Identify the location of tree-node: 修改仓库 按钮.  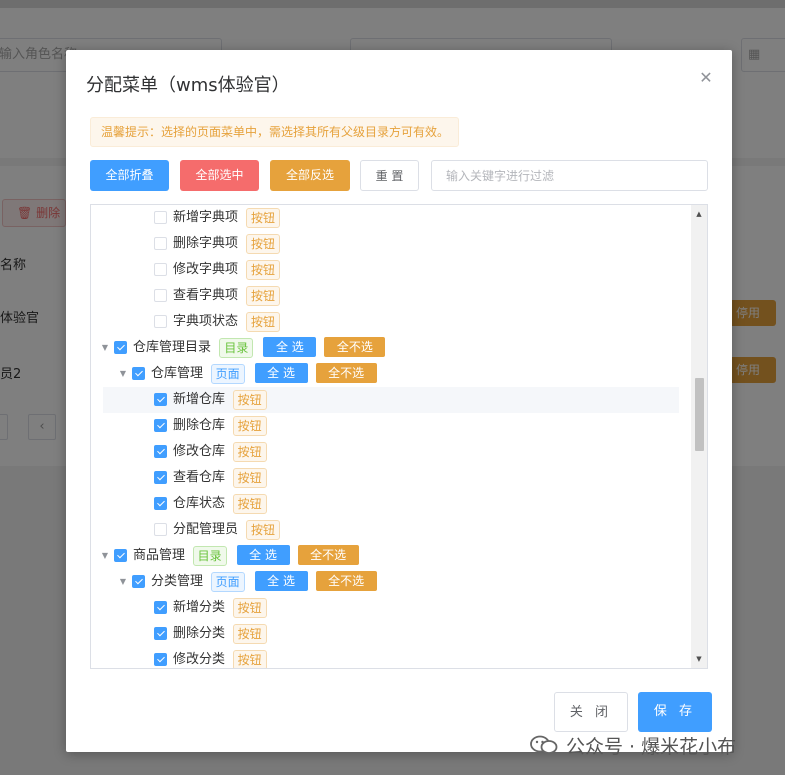
(391, 452).